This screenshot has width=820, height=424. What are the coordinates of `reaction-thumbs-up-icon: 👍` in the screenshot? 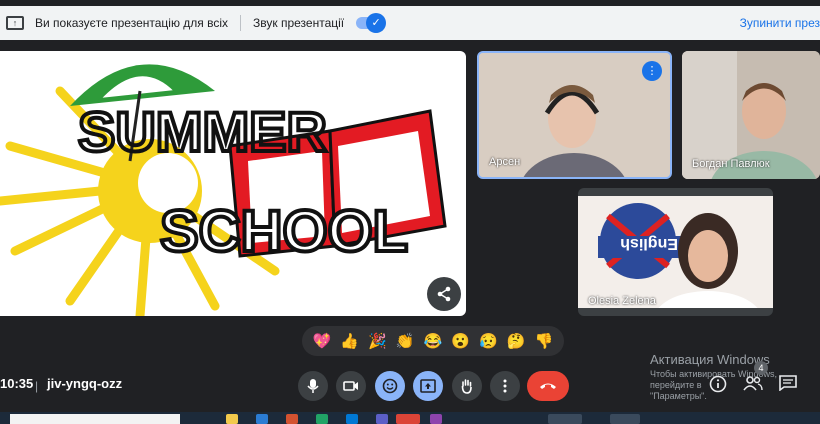 It's located at (349, 341).